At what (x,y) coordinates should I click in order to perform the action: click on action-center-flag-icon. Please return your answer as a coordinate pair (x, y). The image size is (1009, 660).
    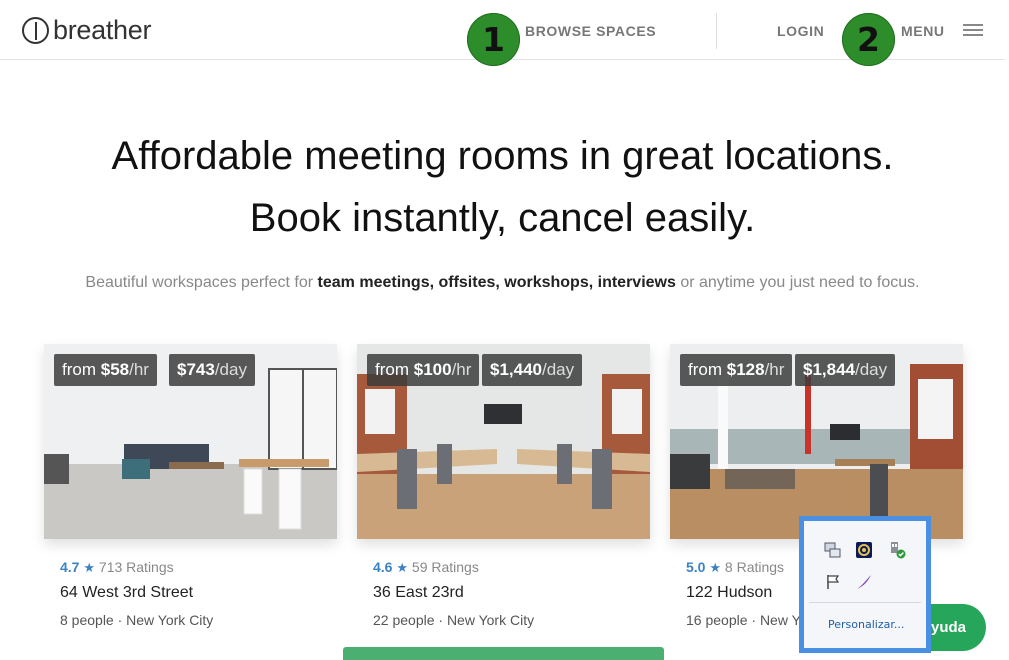
    Looking at the image, I should click on (833, 582).